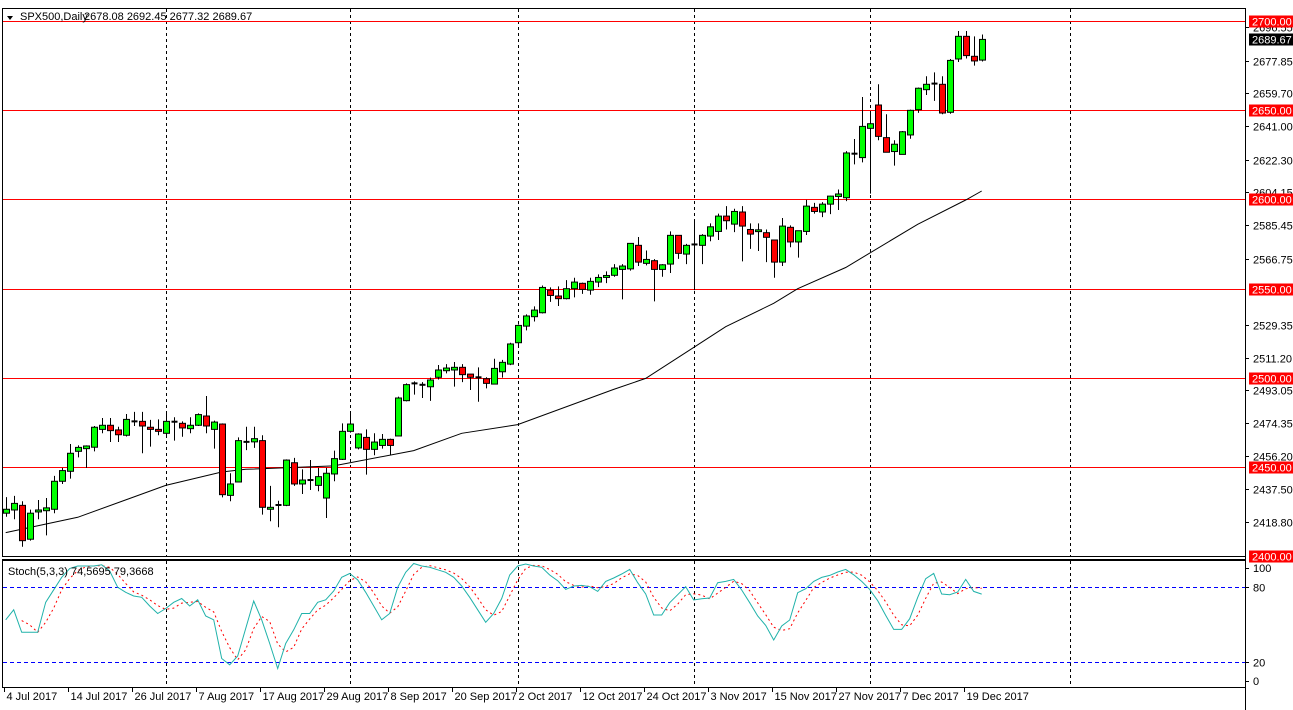  I want to click on stoch-tick-label: 0, so click(1256, 682).